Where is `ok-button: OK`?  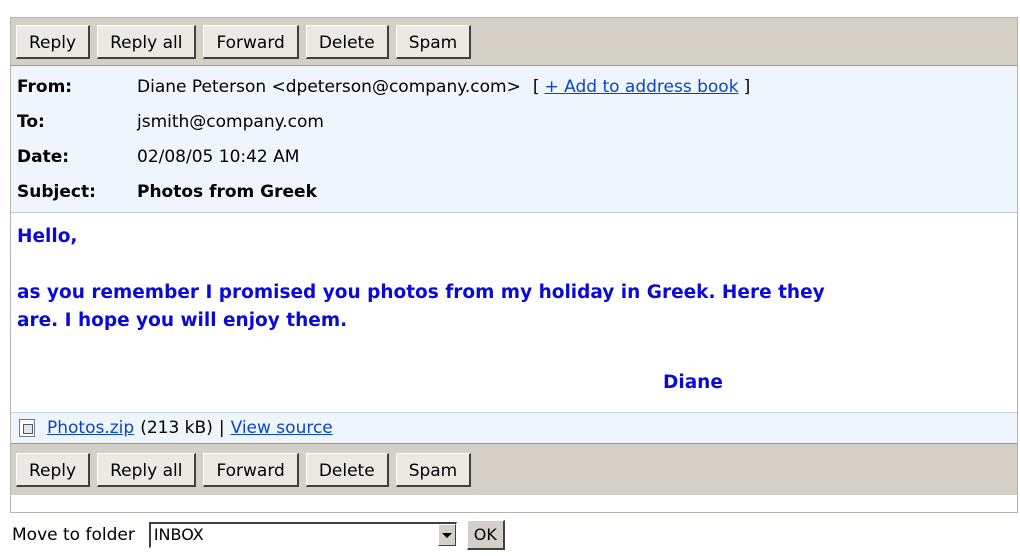 ok-button: OK is located at coordinates (485, 535).